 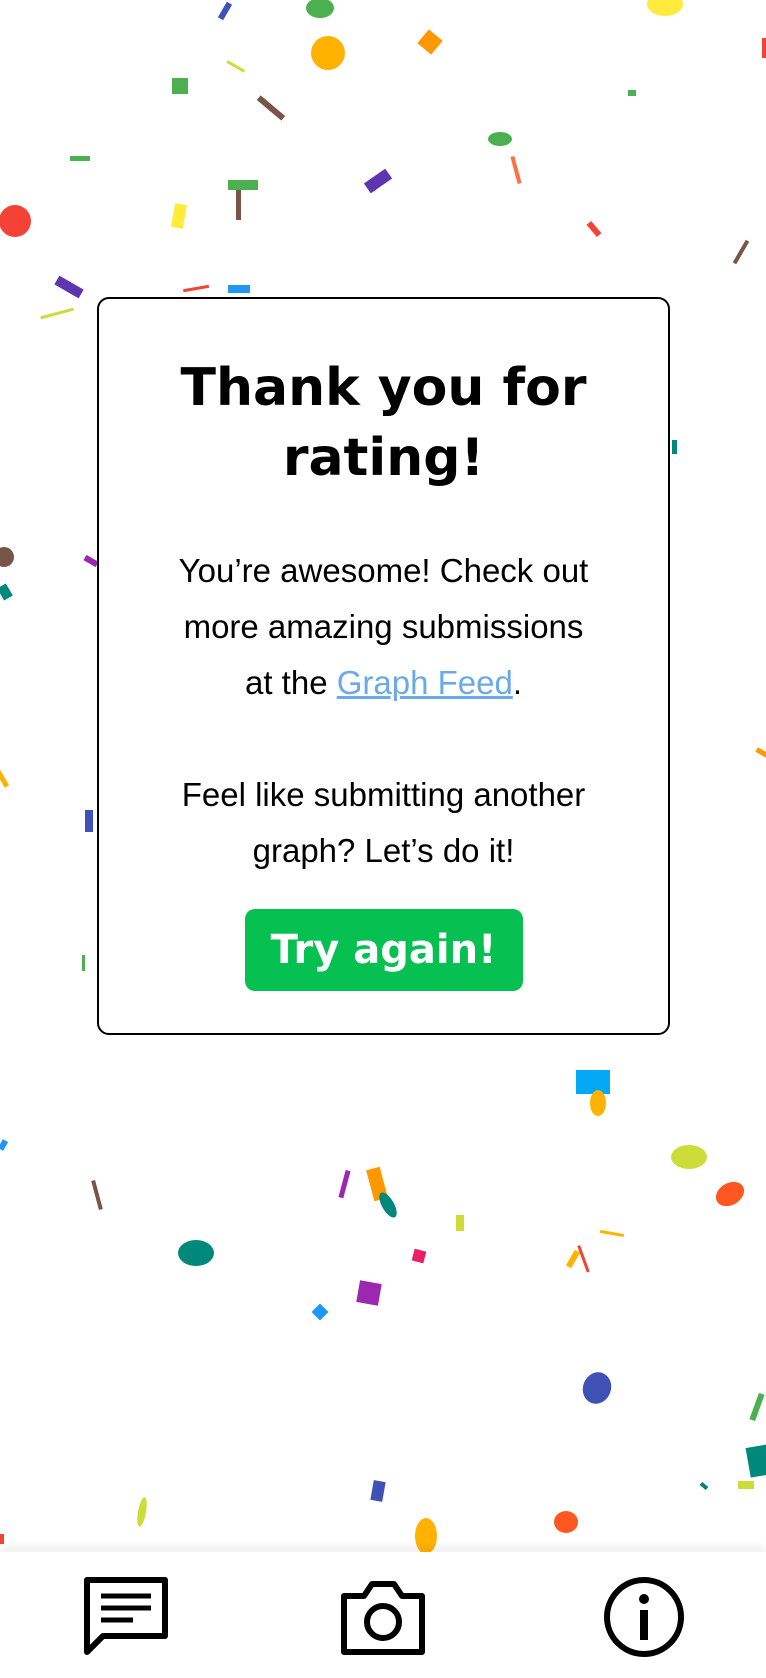 I want to click on graph-feed-link: Graph Feed, so click(x=425, y=682).